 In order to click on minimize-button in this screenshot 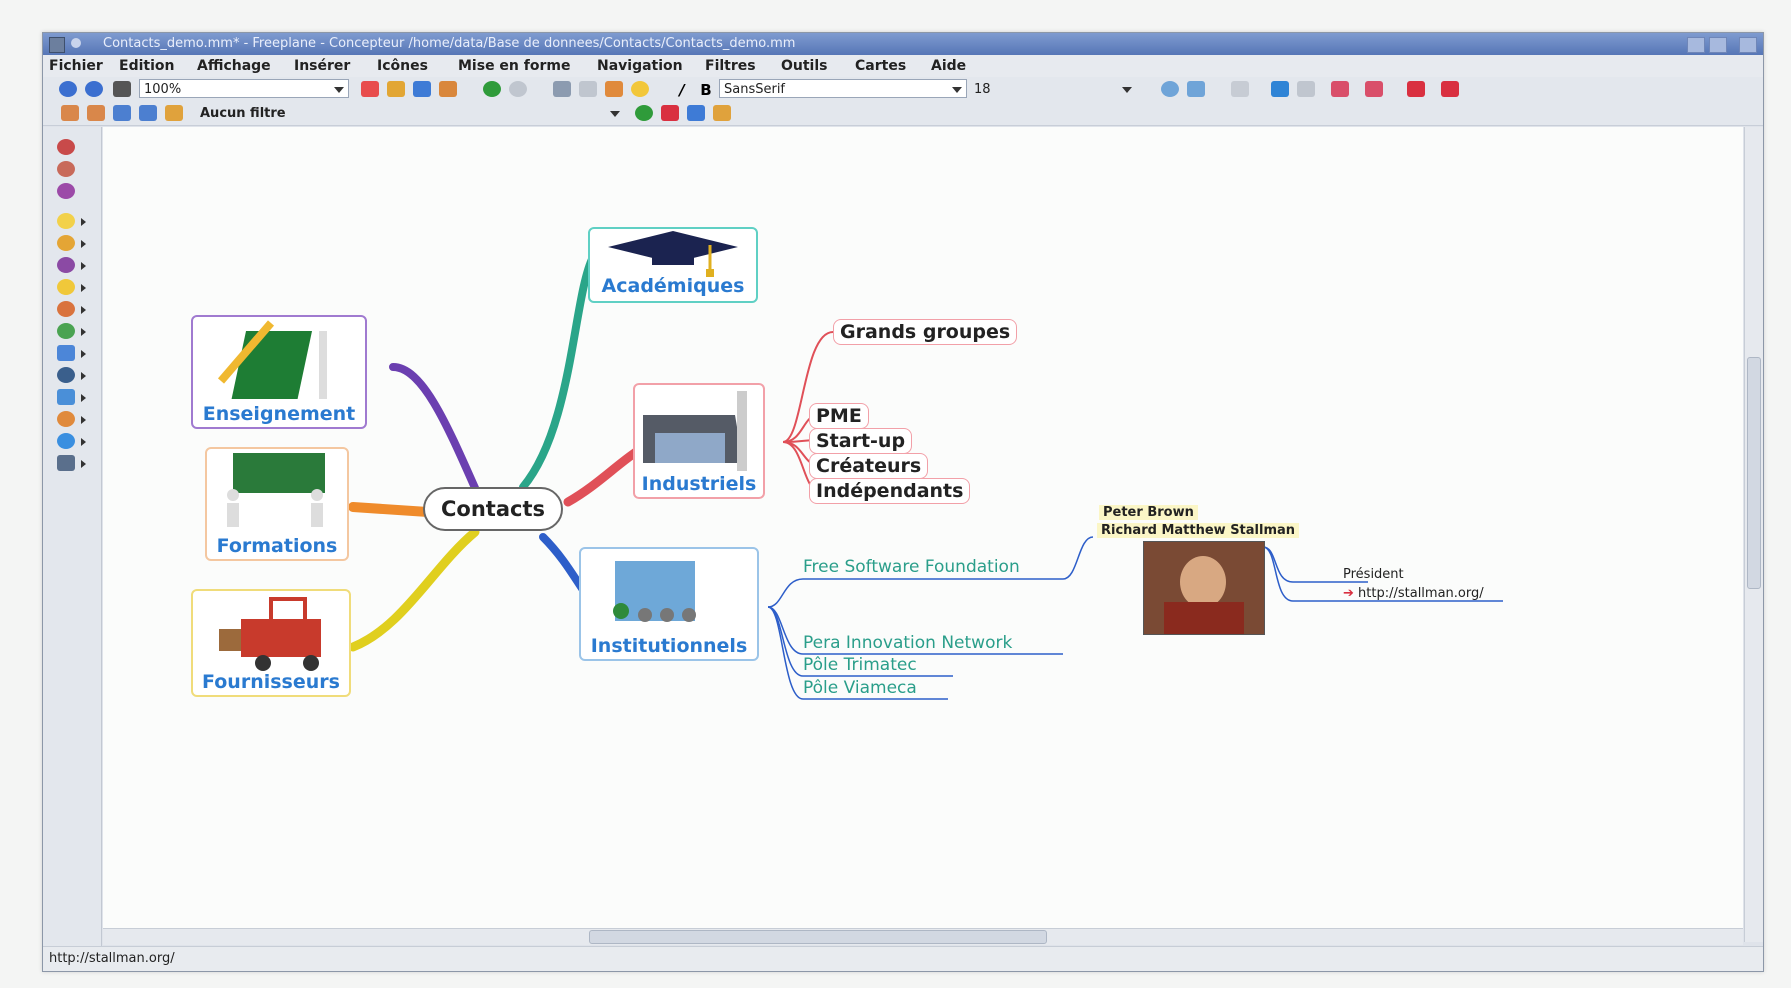, I will do `click(1696, 45)`.